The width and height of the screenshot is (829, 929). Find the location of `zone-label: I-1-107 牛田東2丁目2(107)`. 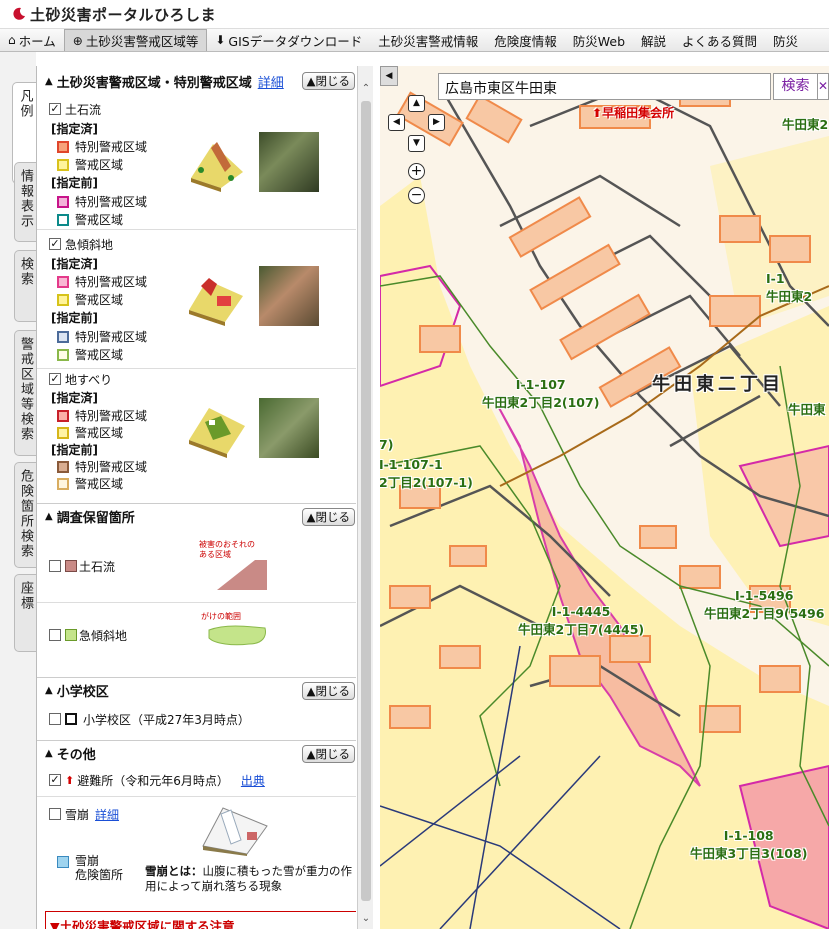

zone-label: I-1-107 牛田東2丁目2(107) is located at coordinates (540, 394).